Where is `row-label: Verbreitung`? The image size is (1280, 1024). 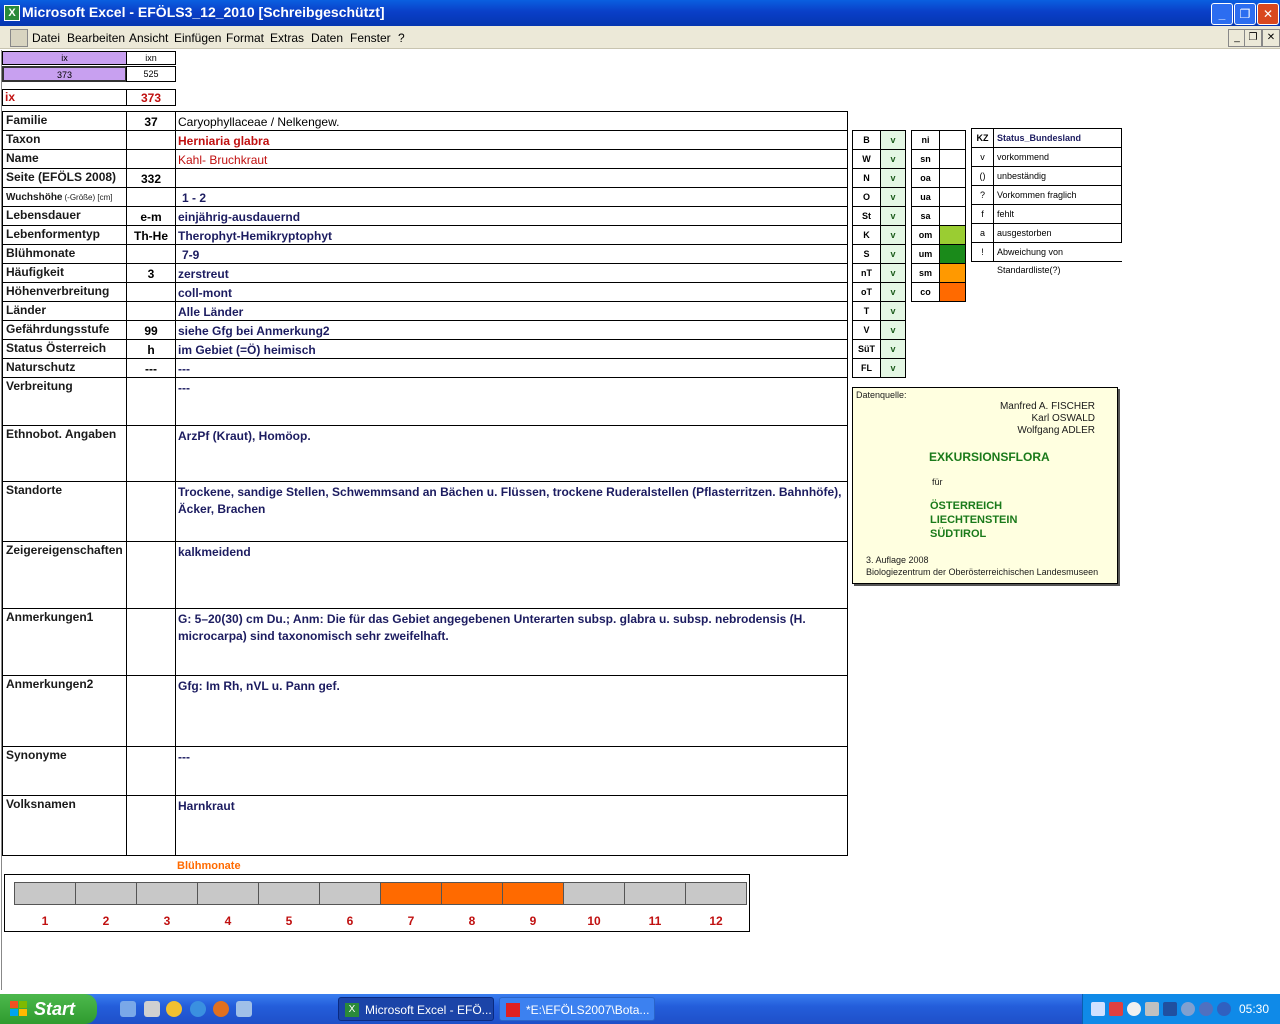 row-label: Verbreitung is located at coordinates (64, 401).